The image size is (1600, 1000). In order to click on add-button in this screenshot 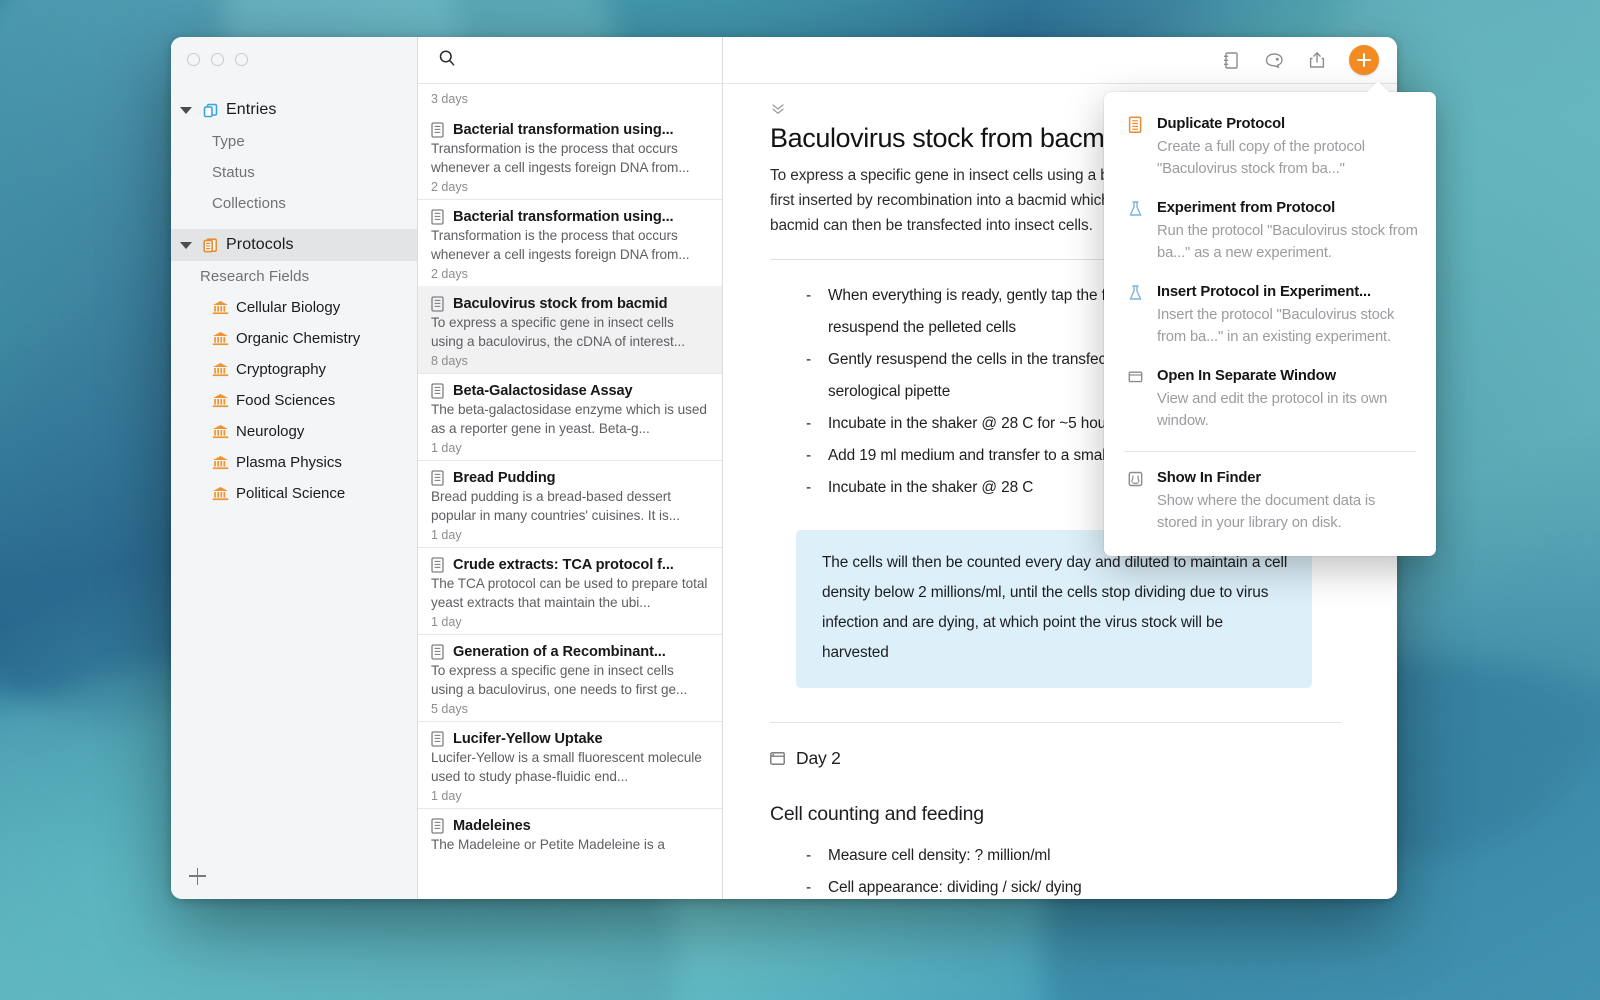, I will do `click(1364, 59)`.